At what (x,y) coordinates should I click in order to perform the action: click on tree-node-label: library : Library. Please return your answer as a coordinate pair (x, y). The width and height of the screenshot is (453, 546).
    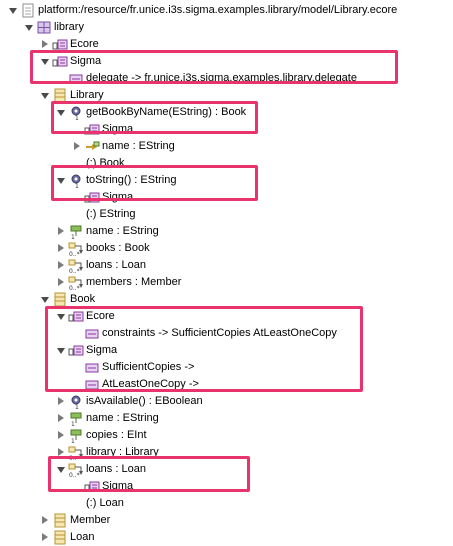
    Looking at the image, I should click on (122, 452).